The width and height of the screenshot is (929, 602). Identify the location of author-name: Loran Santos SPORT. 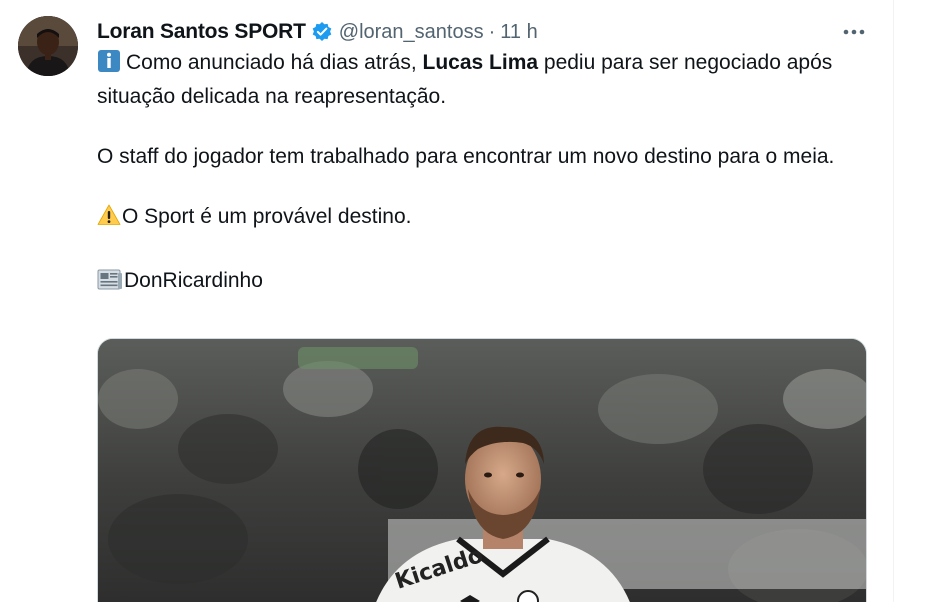
(201, 32).